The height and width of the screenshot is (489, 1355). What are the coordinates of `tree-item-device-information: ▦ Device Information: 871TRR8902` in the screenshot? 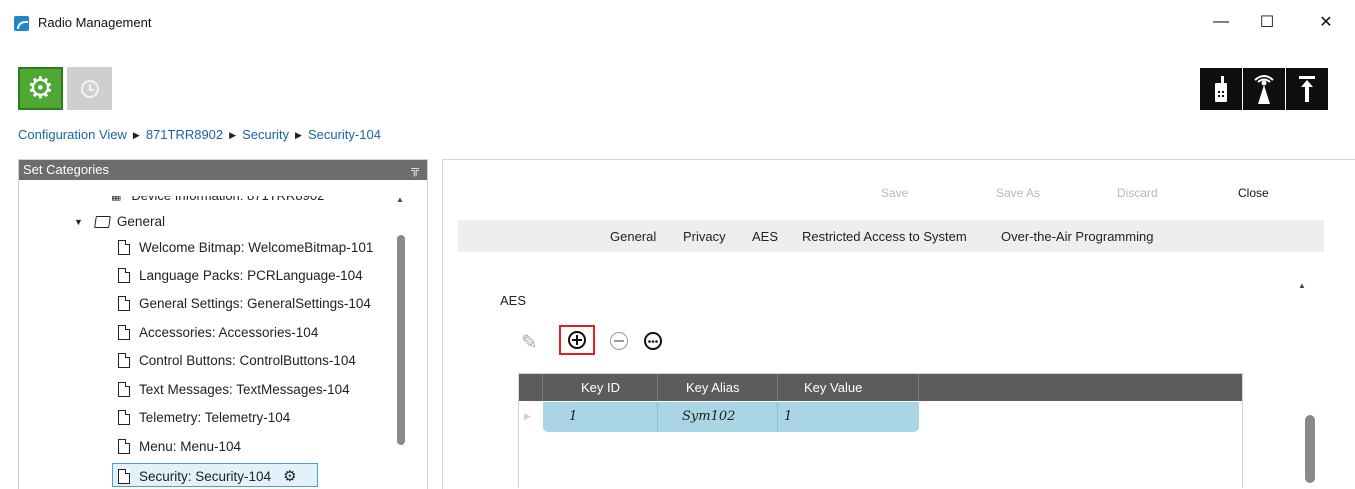 It's located at (218, 195).